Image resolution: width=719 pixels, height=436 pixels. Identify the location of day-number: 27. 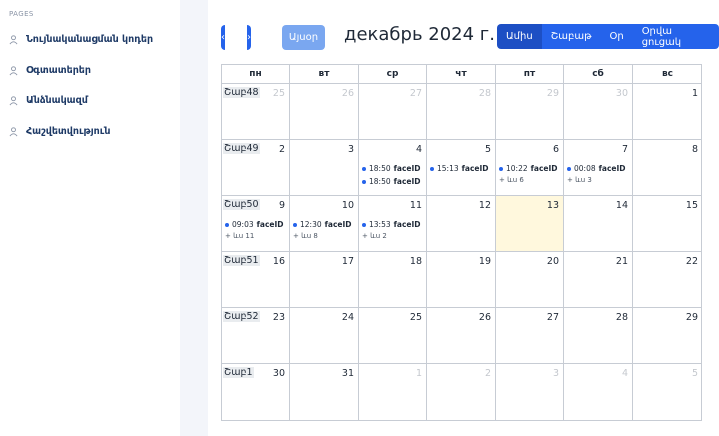
(416, 93).